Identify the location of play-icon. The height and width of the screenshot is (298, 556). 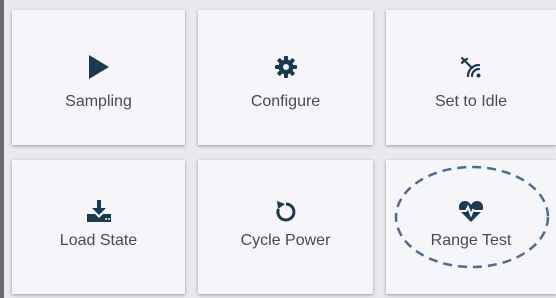
(99, 67).